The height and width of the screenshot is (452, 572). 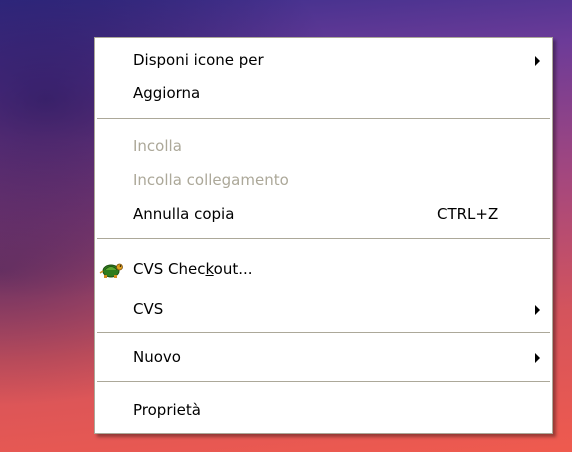 What do you see at coordinates (198, 60) in the screenshot?
I see `menu-item-label: Disponi icone per` at bounding box center [198, 60].